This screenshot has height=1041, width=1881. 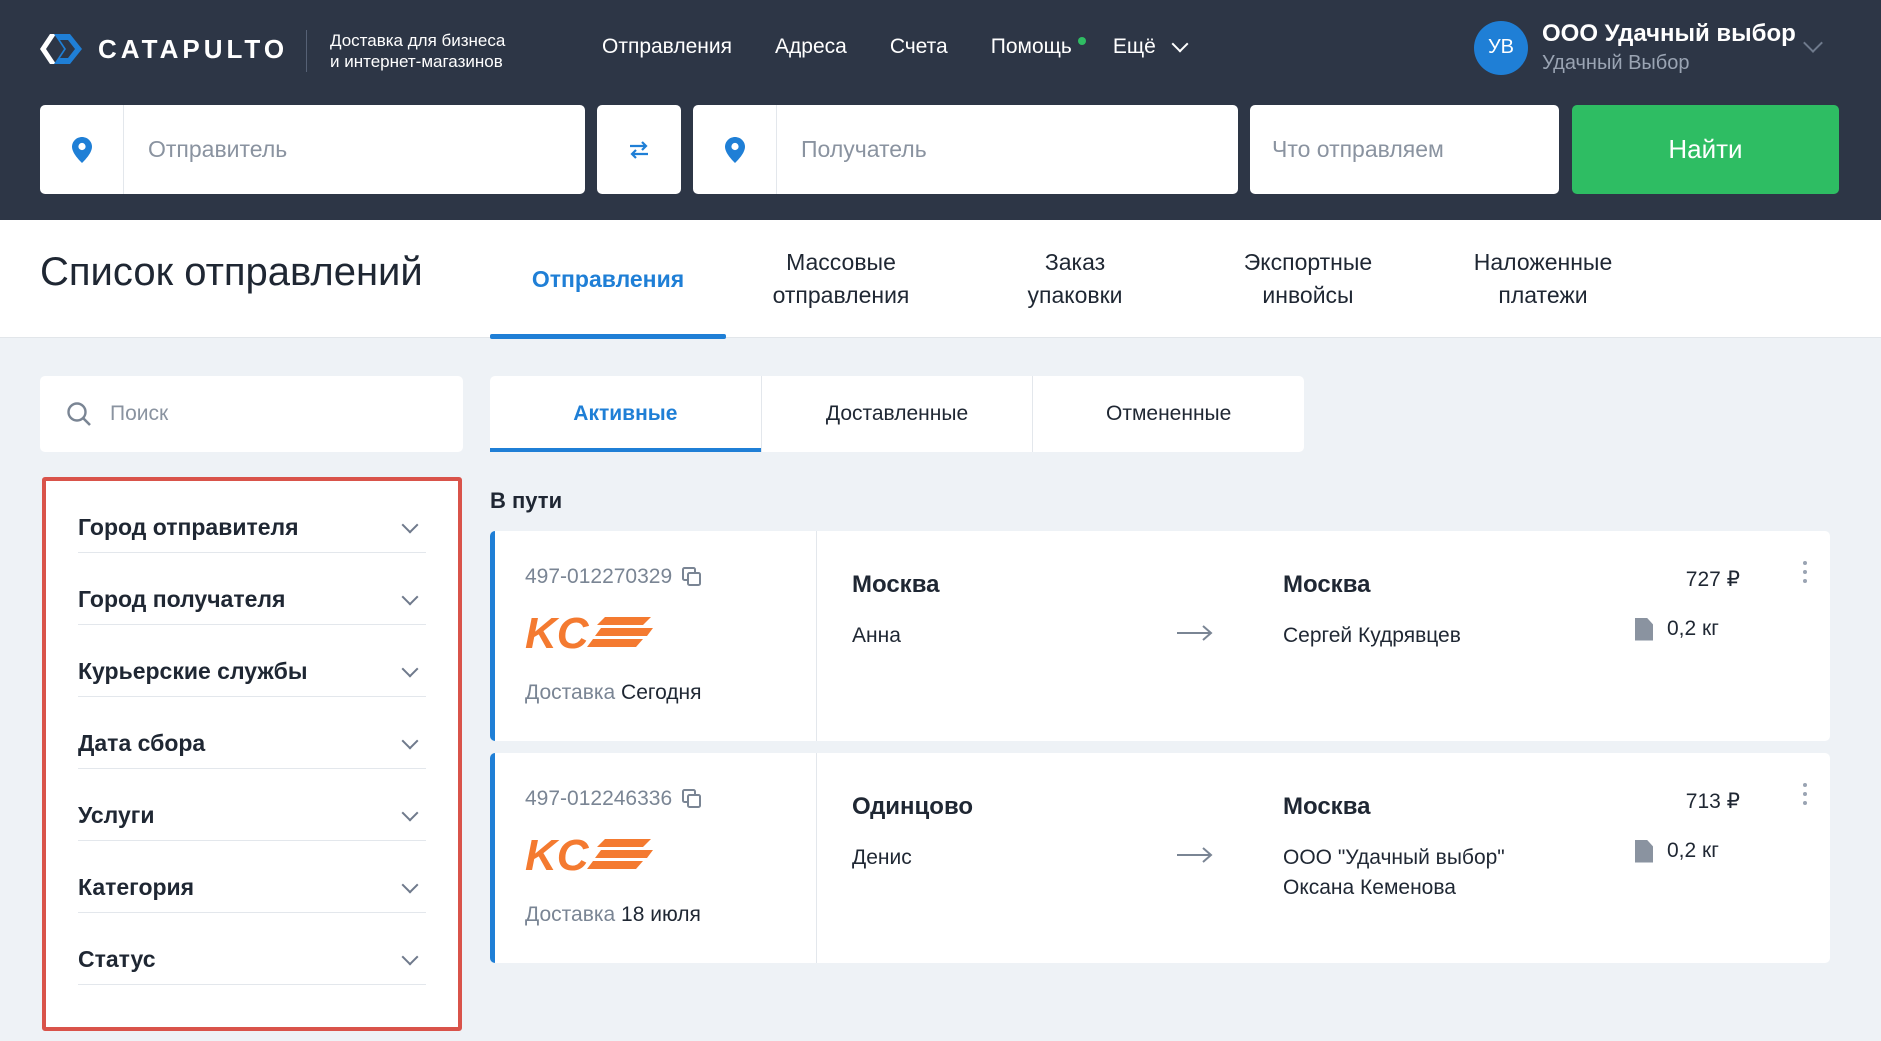 I want to click on main-nav: Отправления Адреса Счета Помощь Ещё, so click(x=915, y=47).